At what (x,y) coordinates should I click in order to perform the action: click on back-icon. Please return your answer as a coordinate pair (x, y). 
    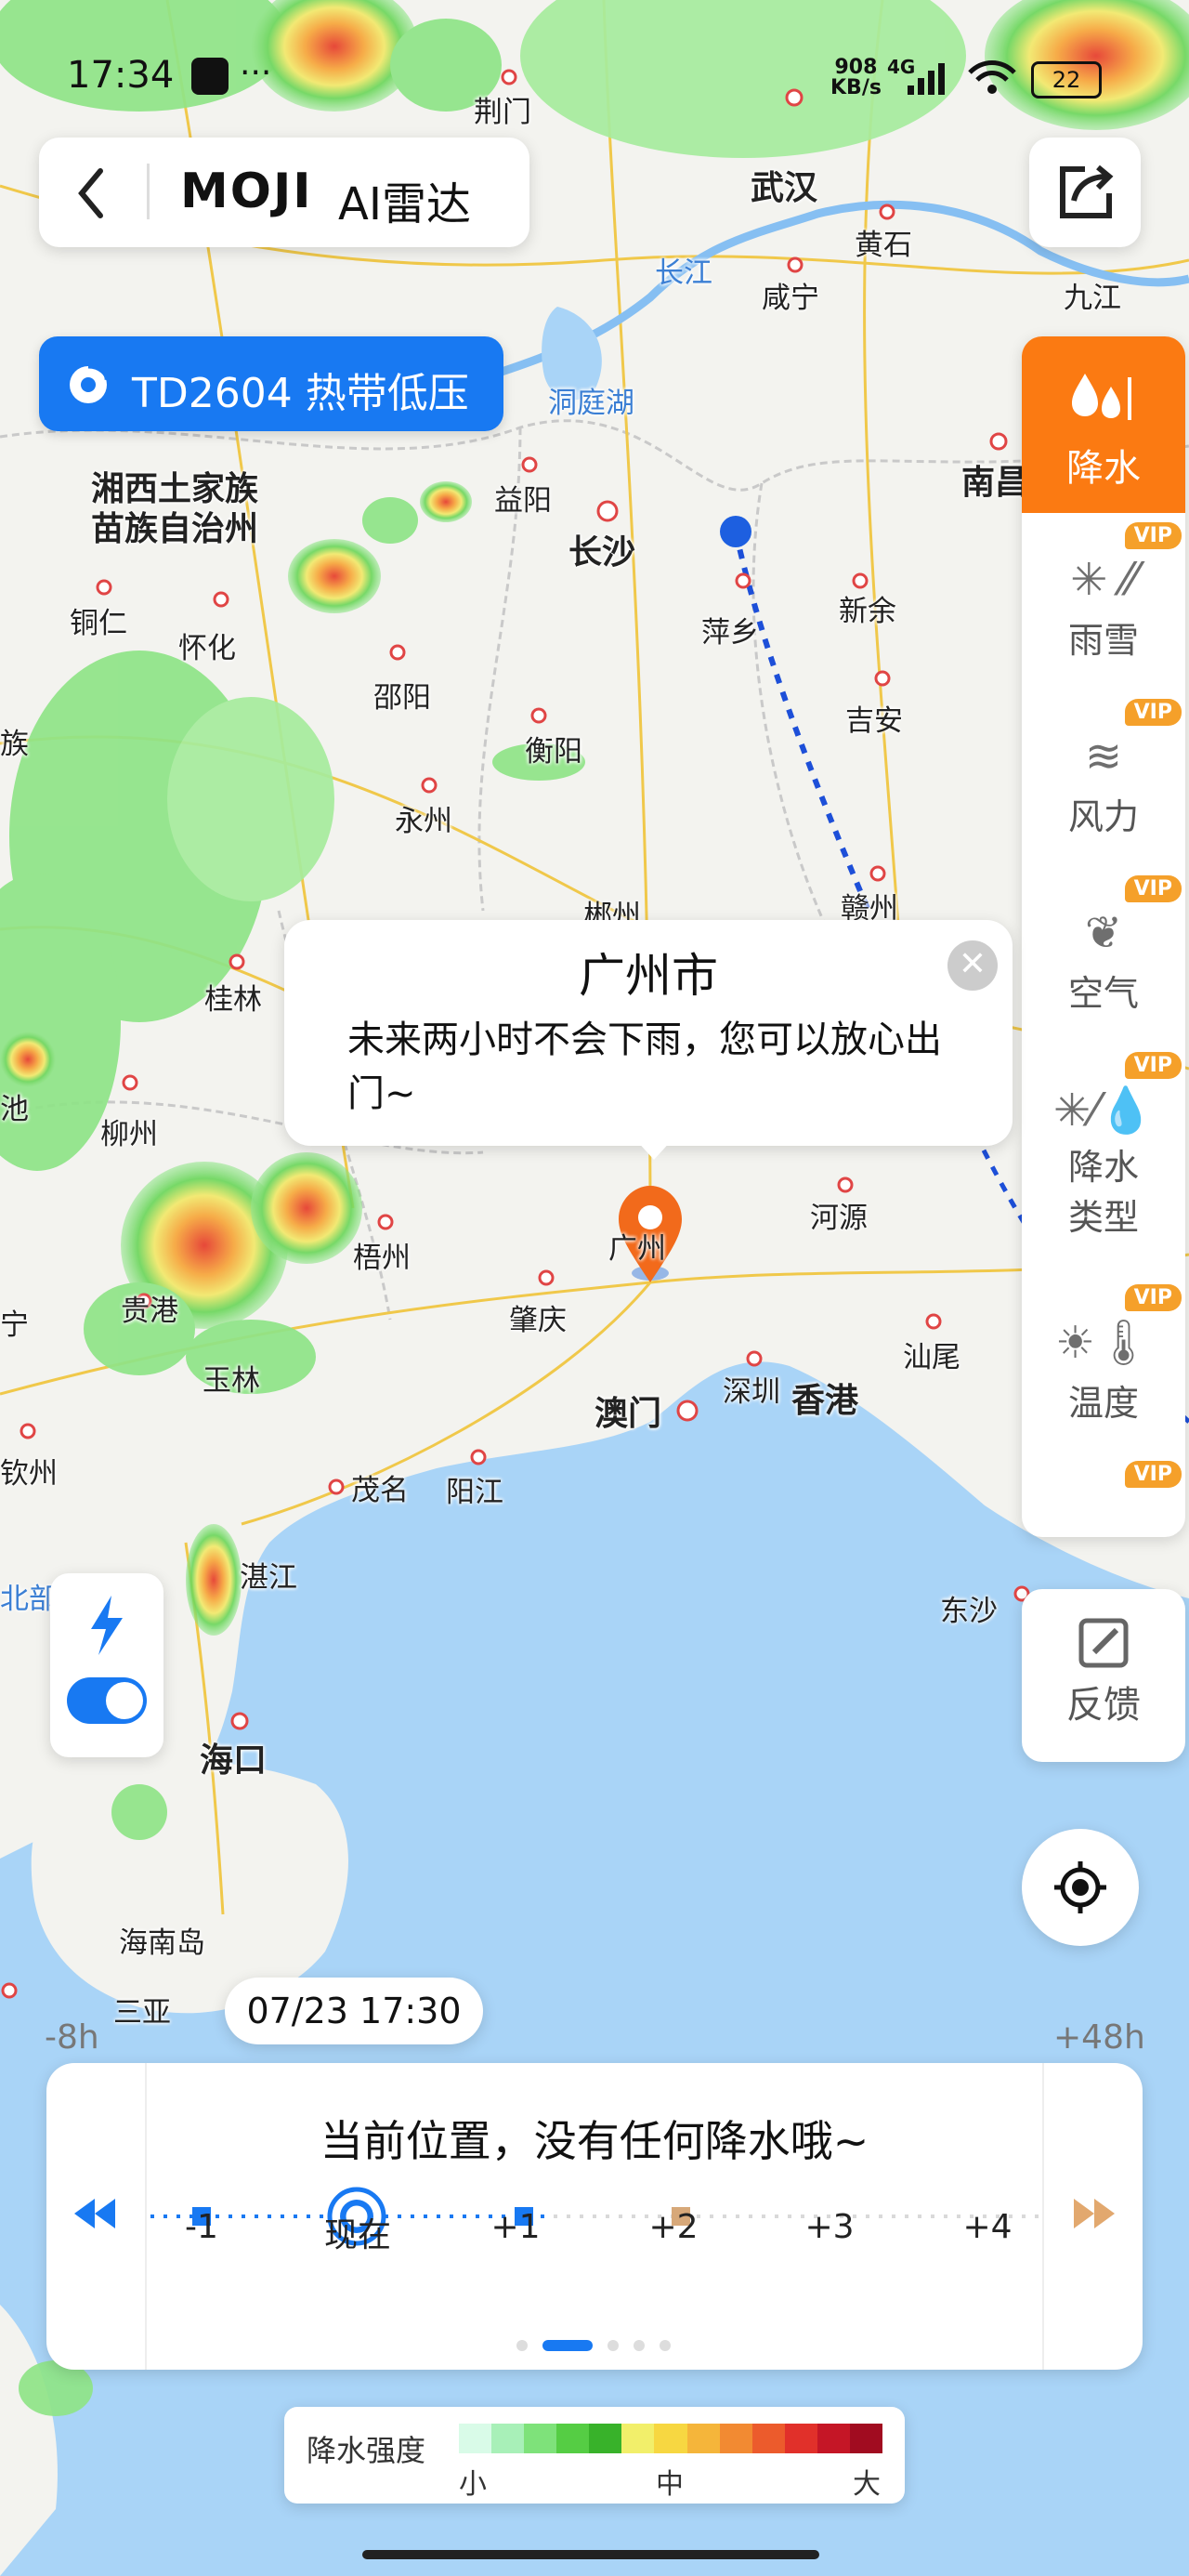
    Looking at the image, I should click on (91, 193).